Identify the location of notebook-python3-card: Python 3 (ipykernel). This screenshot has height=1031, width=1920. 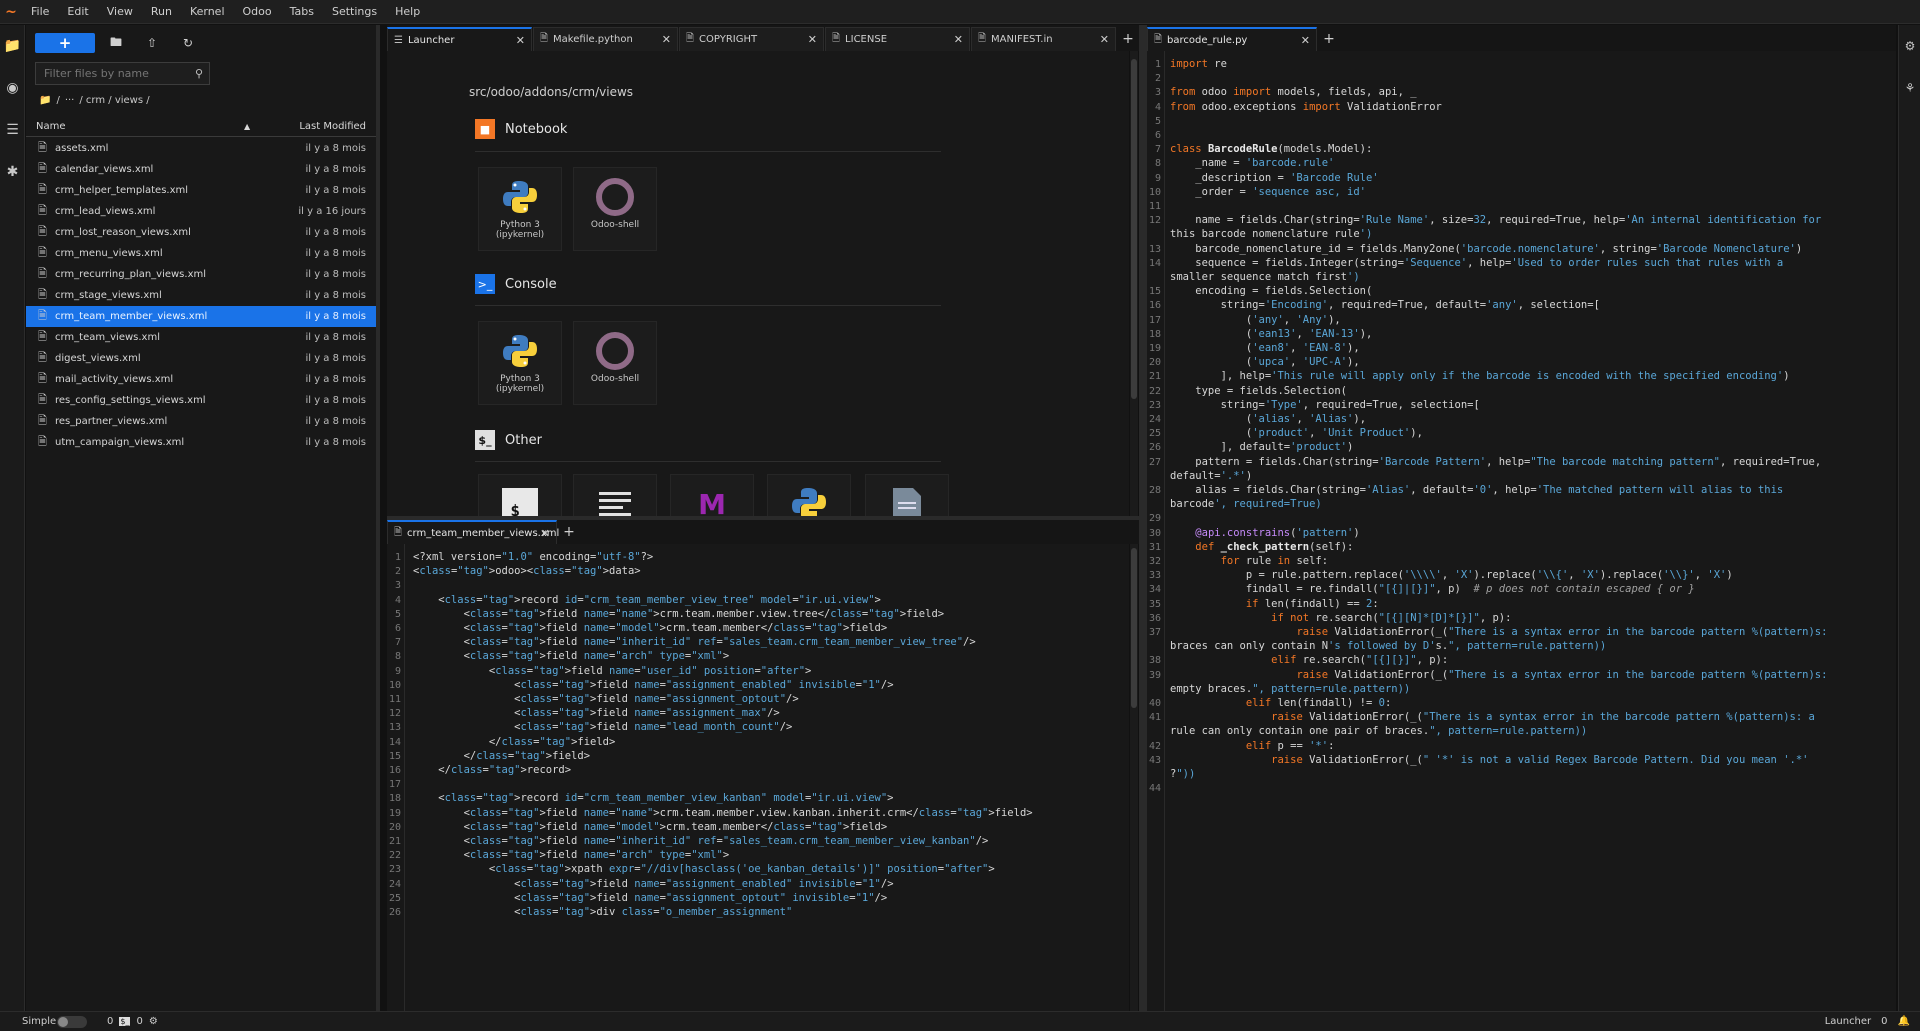
(520, 209).